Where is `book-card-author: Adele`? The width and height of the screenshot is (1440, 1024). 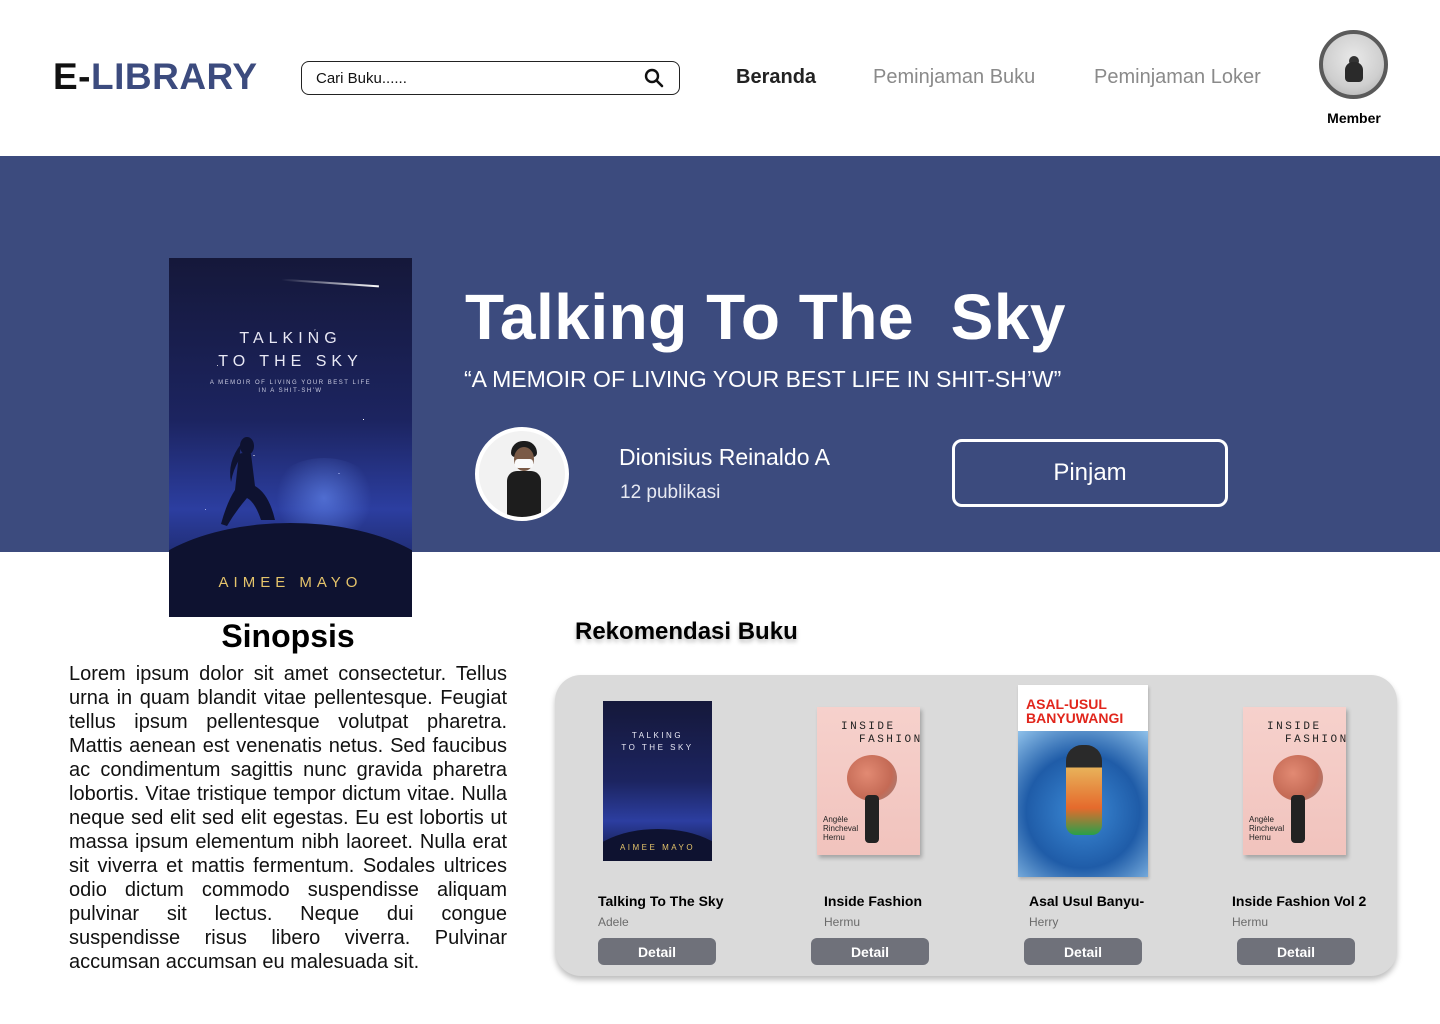 book-card-author: Adele is located at coordinates (613, 922).